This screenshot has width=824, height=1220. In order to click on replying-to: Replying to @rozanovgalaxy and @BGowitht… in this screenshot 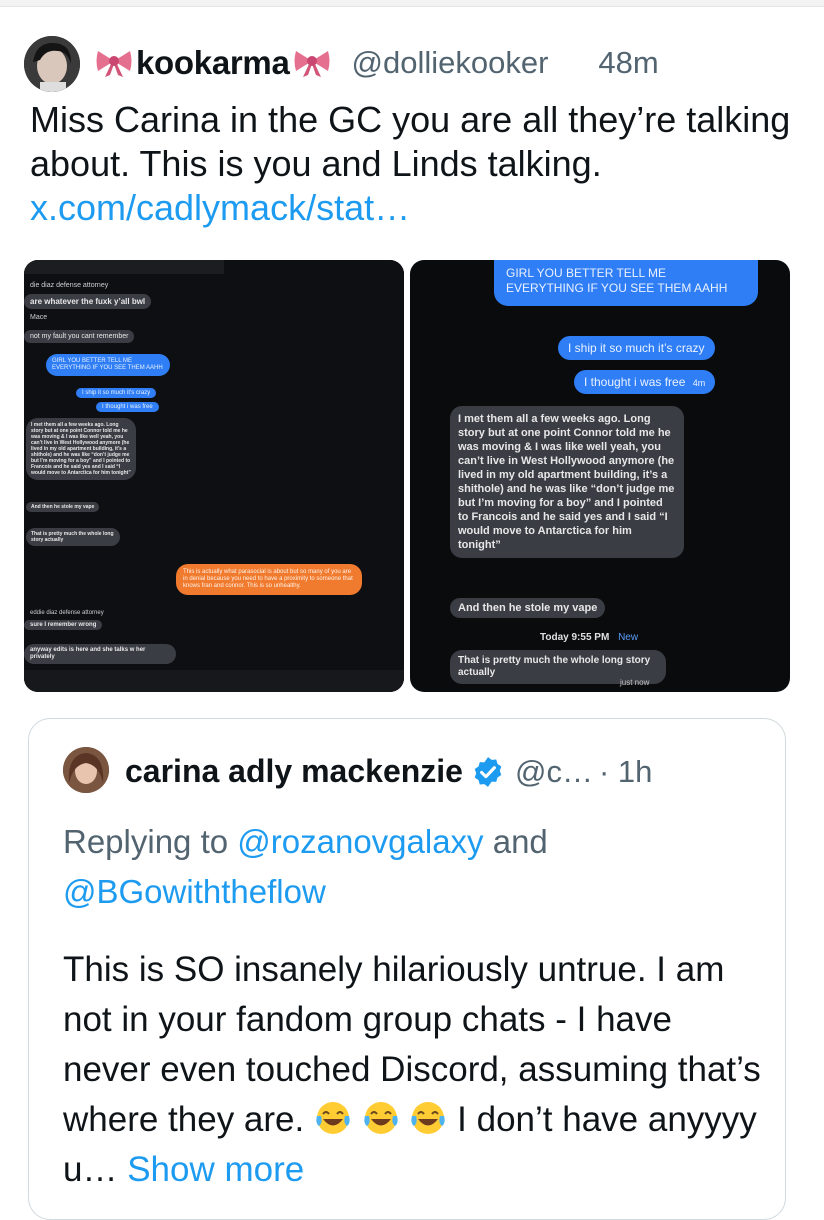, I will do `click(413, 867)`.